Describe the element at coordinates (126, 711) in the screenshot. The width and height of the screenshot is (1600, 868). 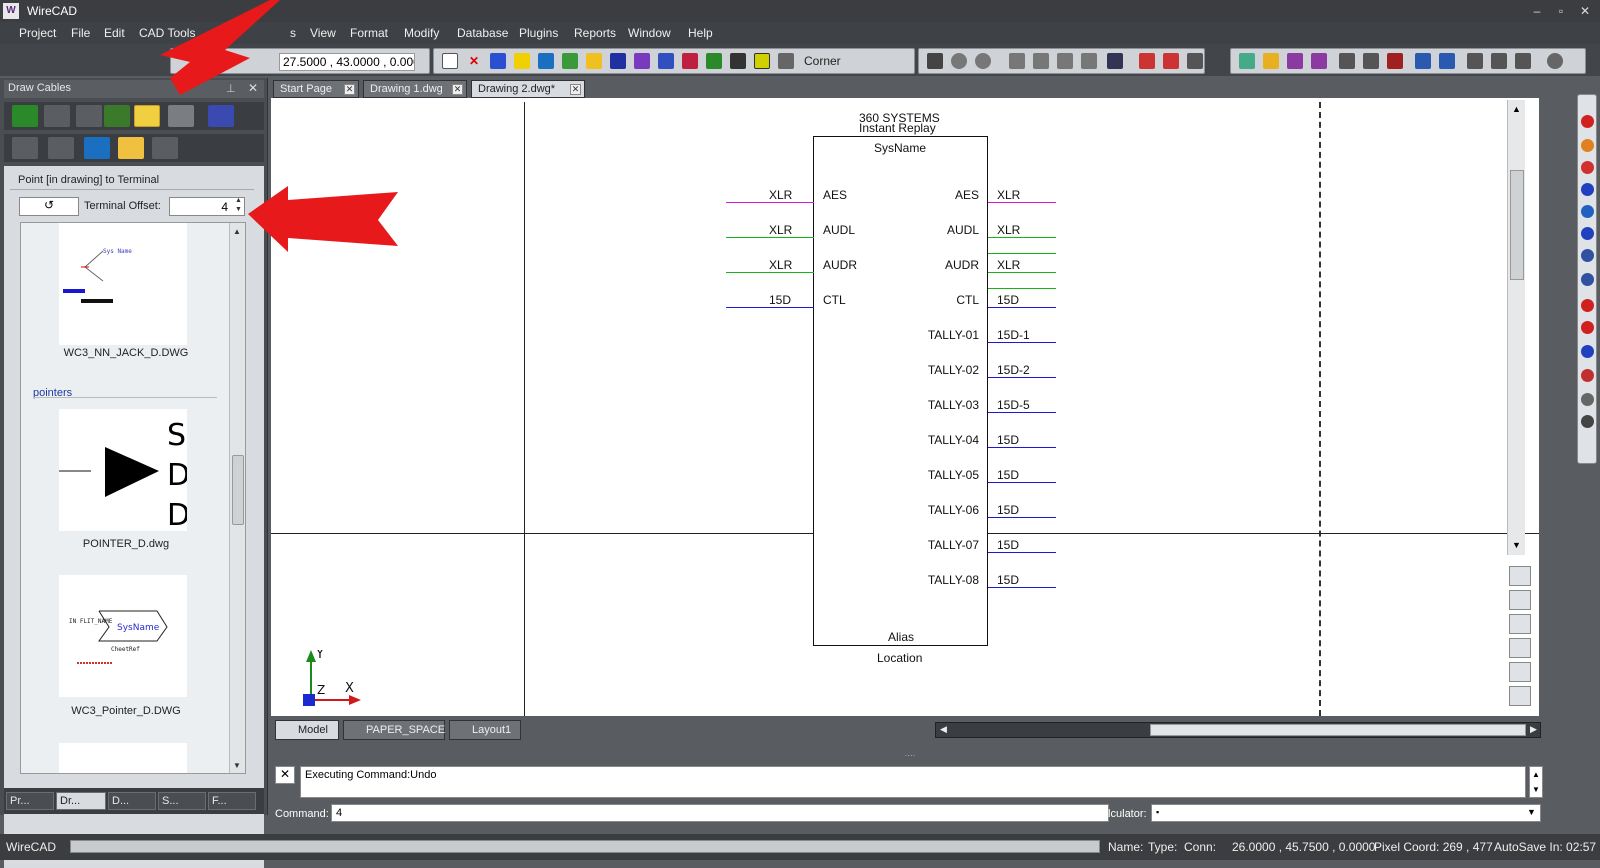
I see `symbol-label-wc3-pointer: WC3_Pointer_D.DWG` at that location.